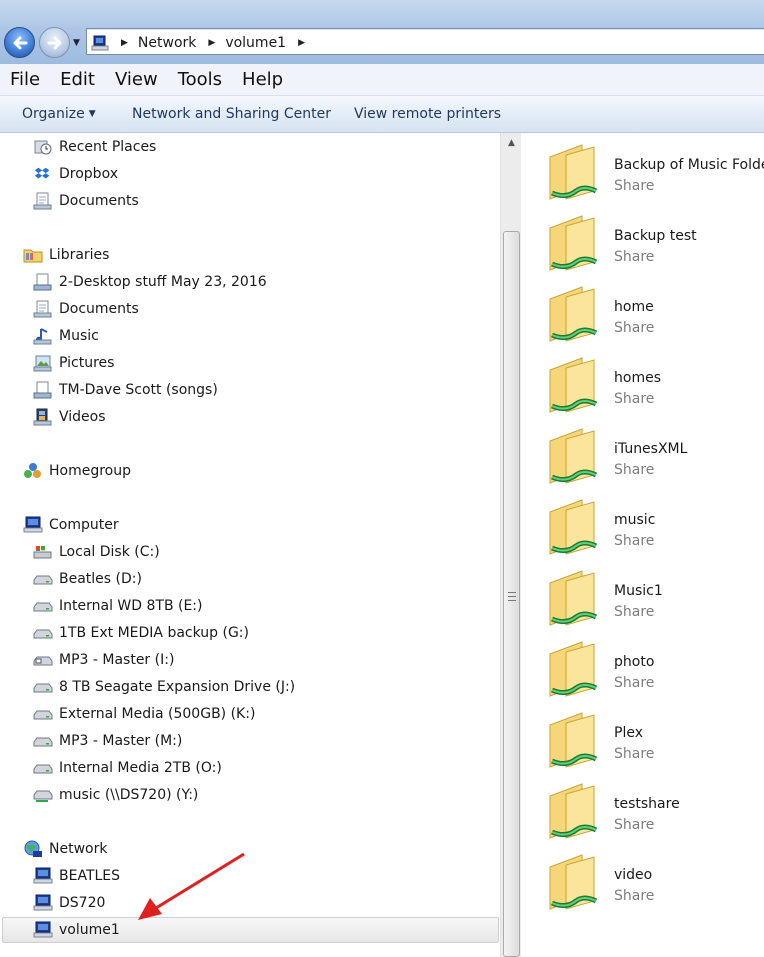 Image resolution: width=764 pixels, height=957 pixels. Describe the element at coordinates (76, 930) in the screenshot. I see `nav-item-volume1: volume1` at that location.